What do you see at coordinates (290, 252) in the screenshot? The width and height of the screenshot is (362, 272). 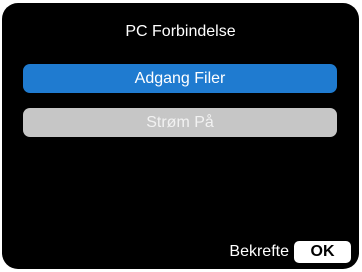 I see `confirm-hint: Bekrefte OK` at bounding box center [290, 252].